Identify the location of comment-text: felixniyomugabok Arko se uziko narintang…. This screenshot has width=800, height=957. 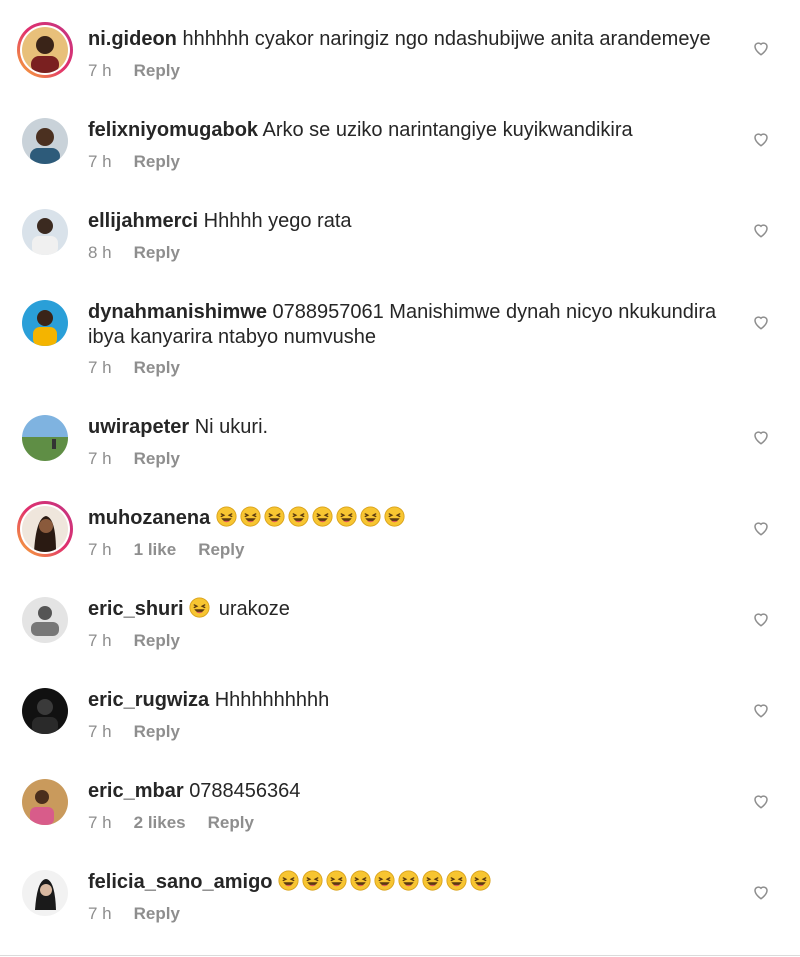
(408, 130).